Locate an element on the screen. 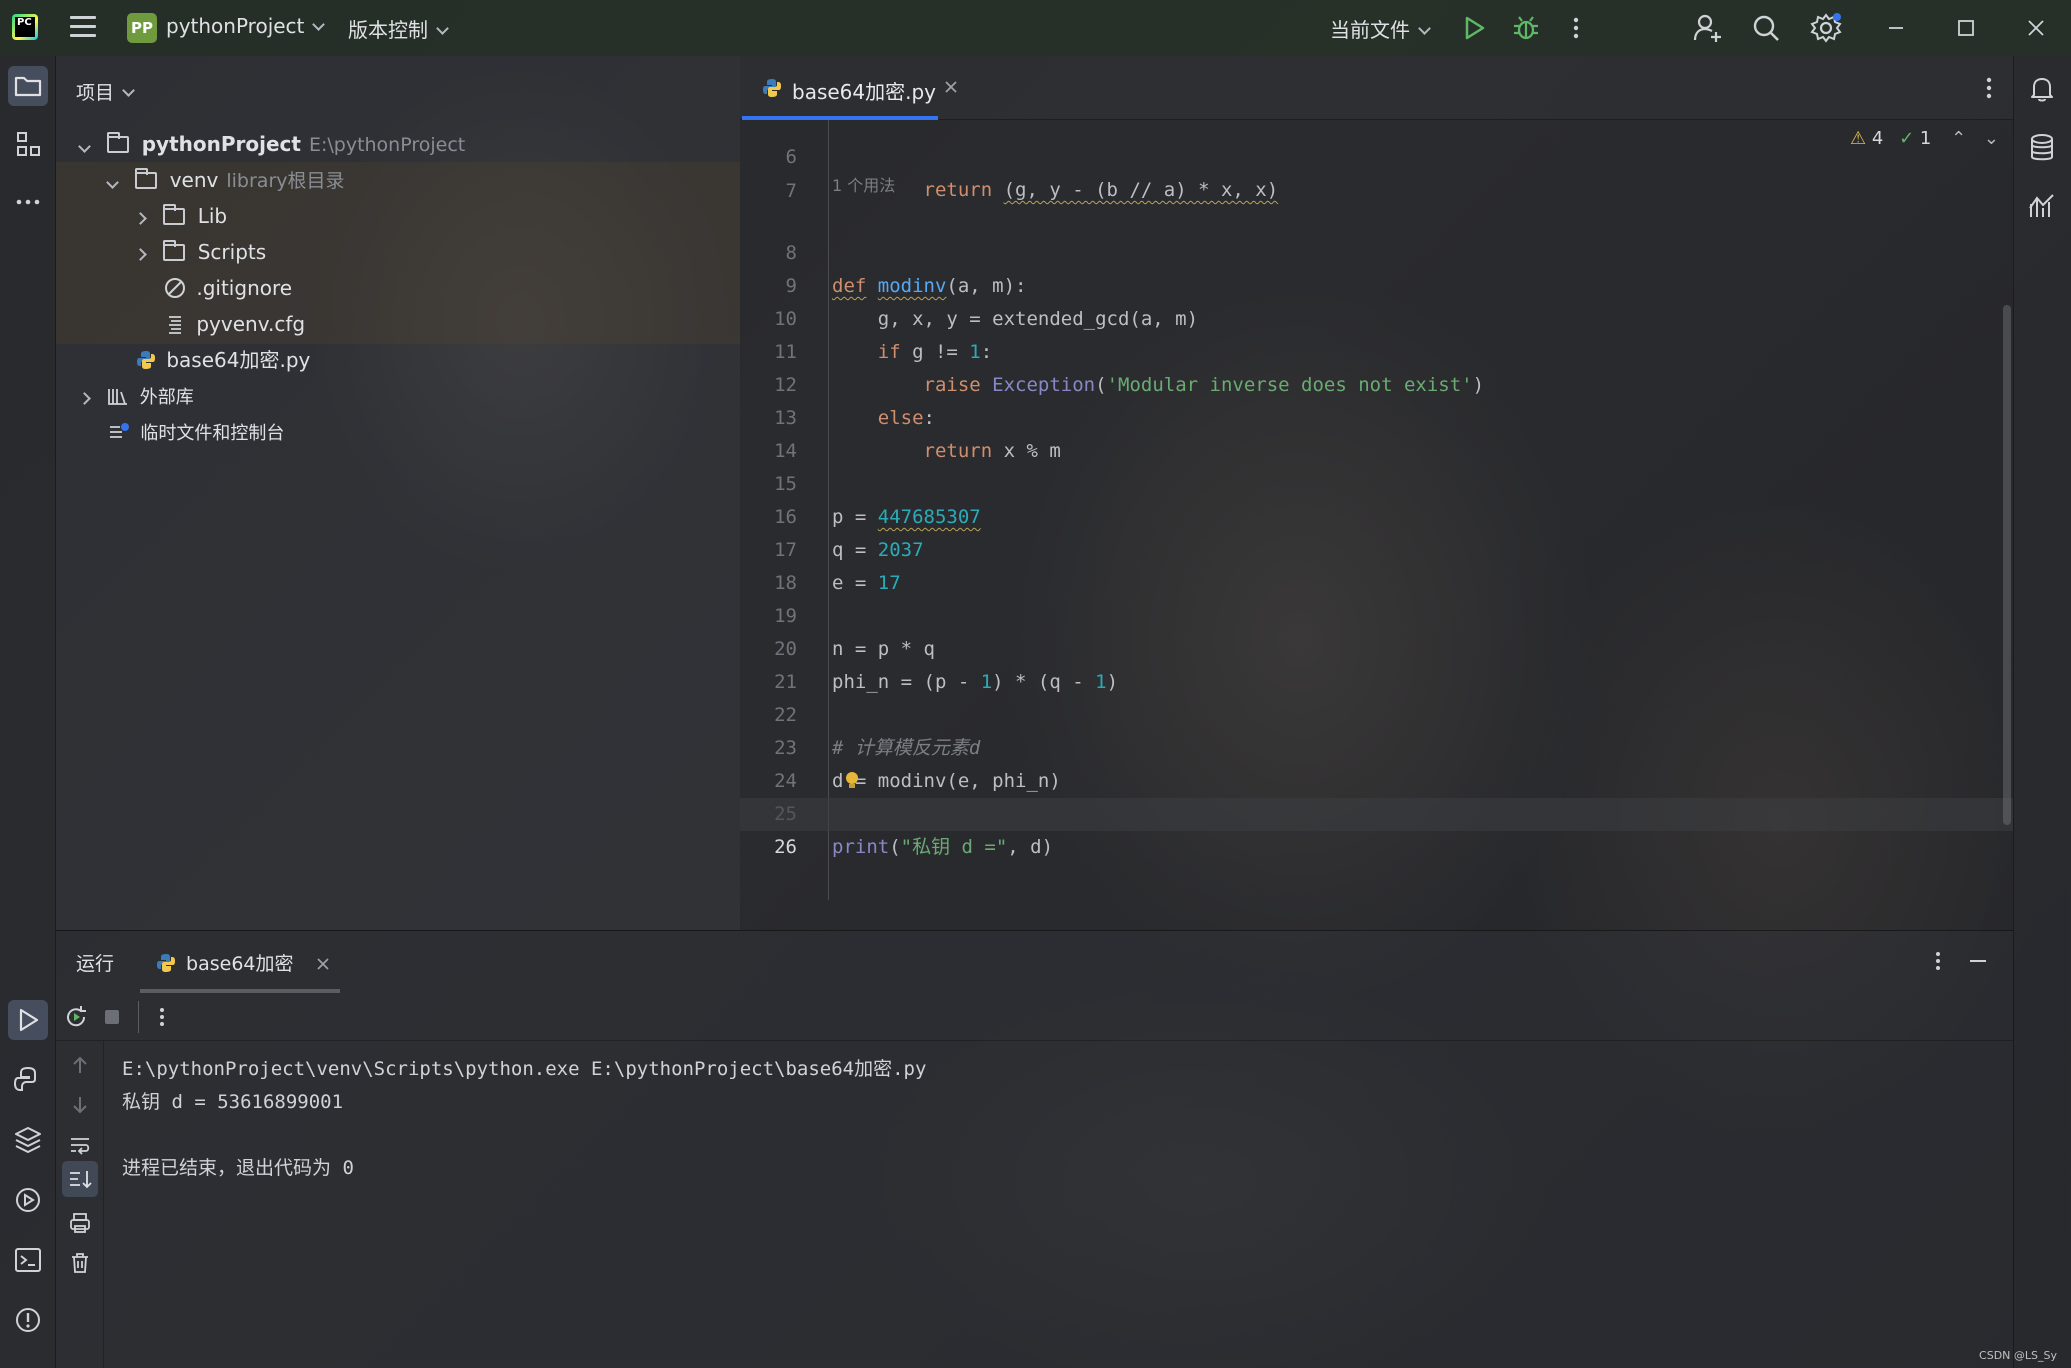 Image resolution: width=2071 pixels, height=1368 pixels. tree-item-path: E:\pythonProject is located at coordinates (387, 145).